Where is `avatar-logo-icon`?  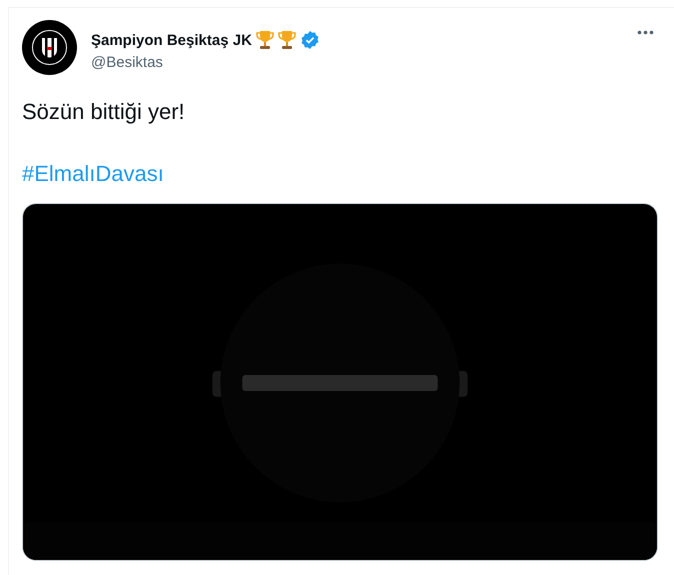 avatar-logo-icon is located at coordinates (49, 47).